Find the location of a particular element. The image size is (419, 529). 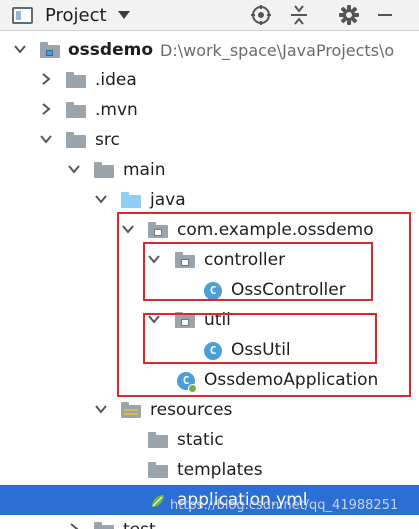

project-title: Project is located at coordinates (76, 15).